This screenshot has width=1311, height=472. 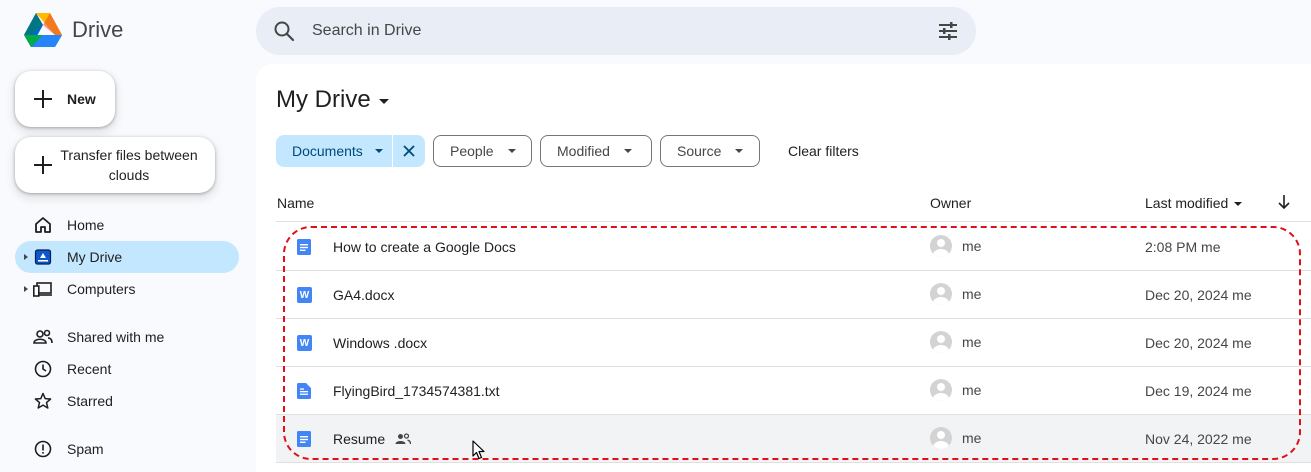 What do you see at coordinates (363, 295) in the screenshot?
I see `file-name: GA4.docx` at bounding box center [363, 295].